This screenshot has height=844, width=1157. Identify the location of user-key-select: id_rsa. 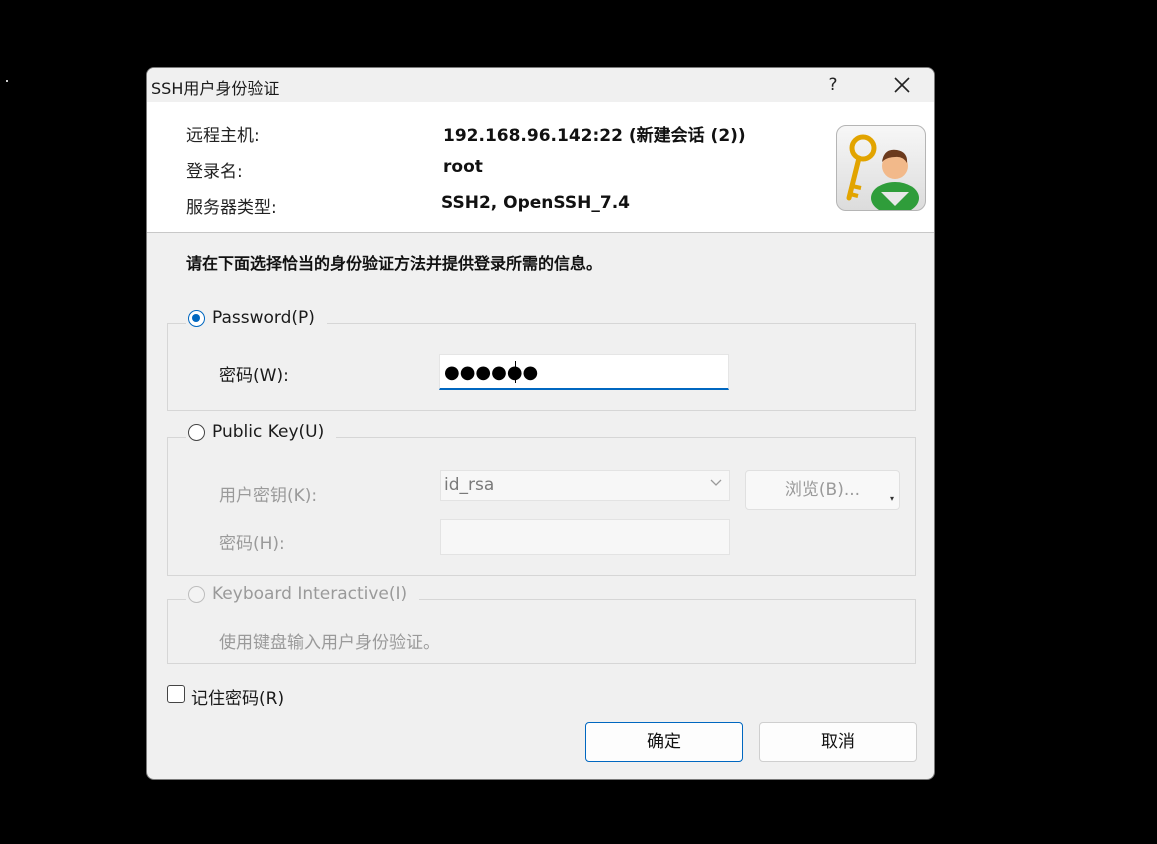
(585, 485).